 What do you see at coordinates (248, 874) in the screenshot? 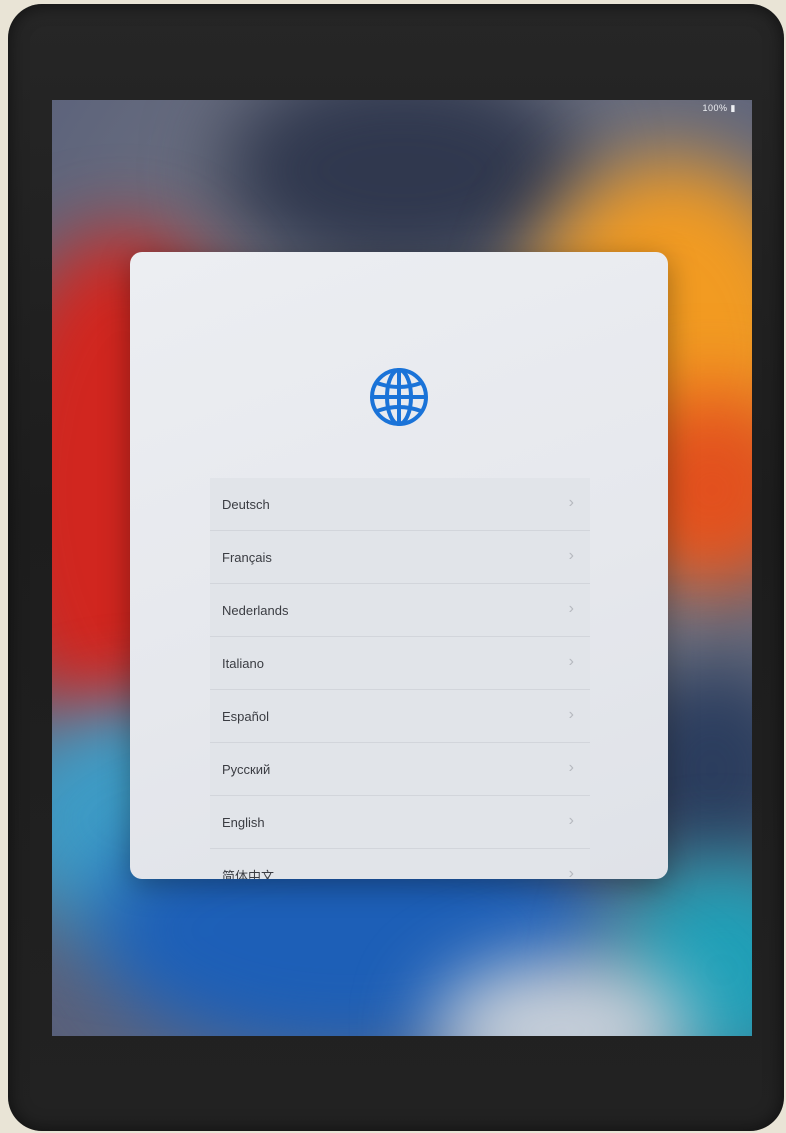
I see `language-label: 简体中文` at bounding box center [248, 874].